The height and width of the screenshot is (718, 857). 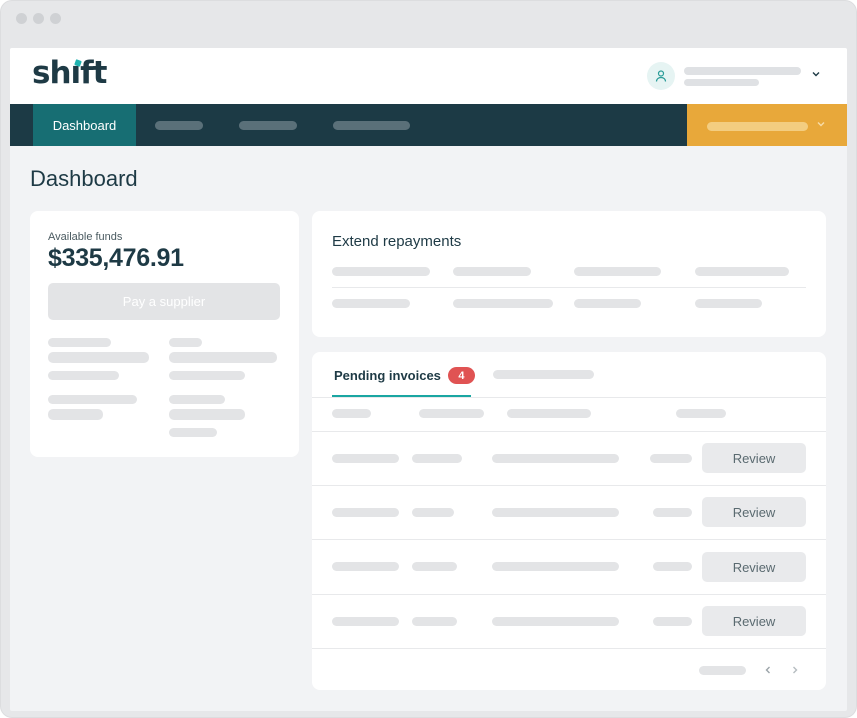 I want to click on user-avatar, so click(x=661, y=76).